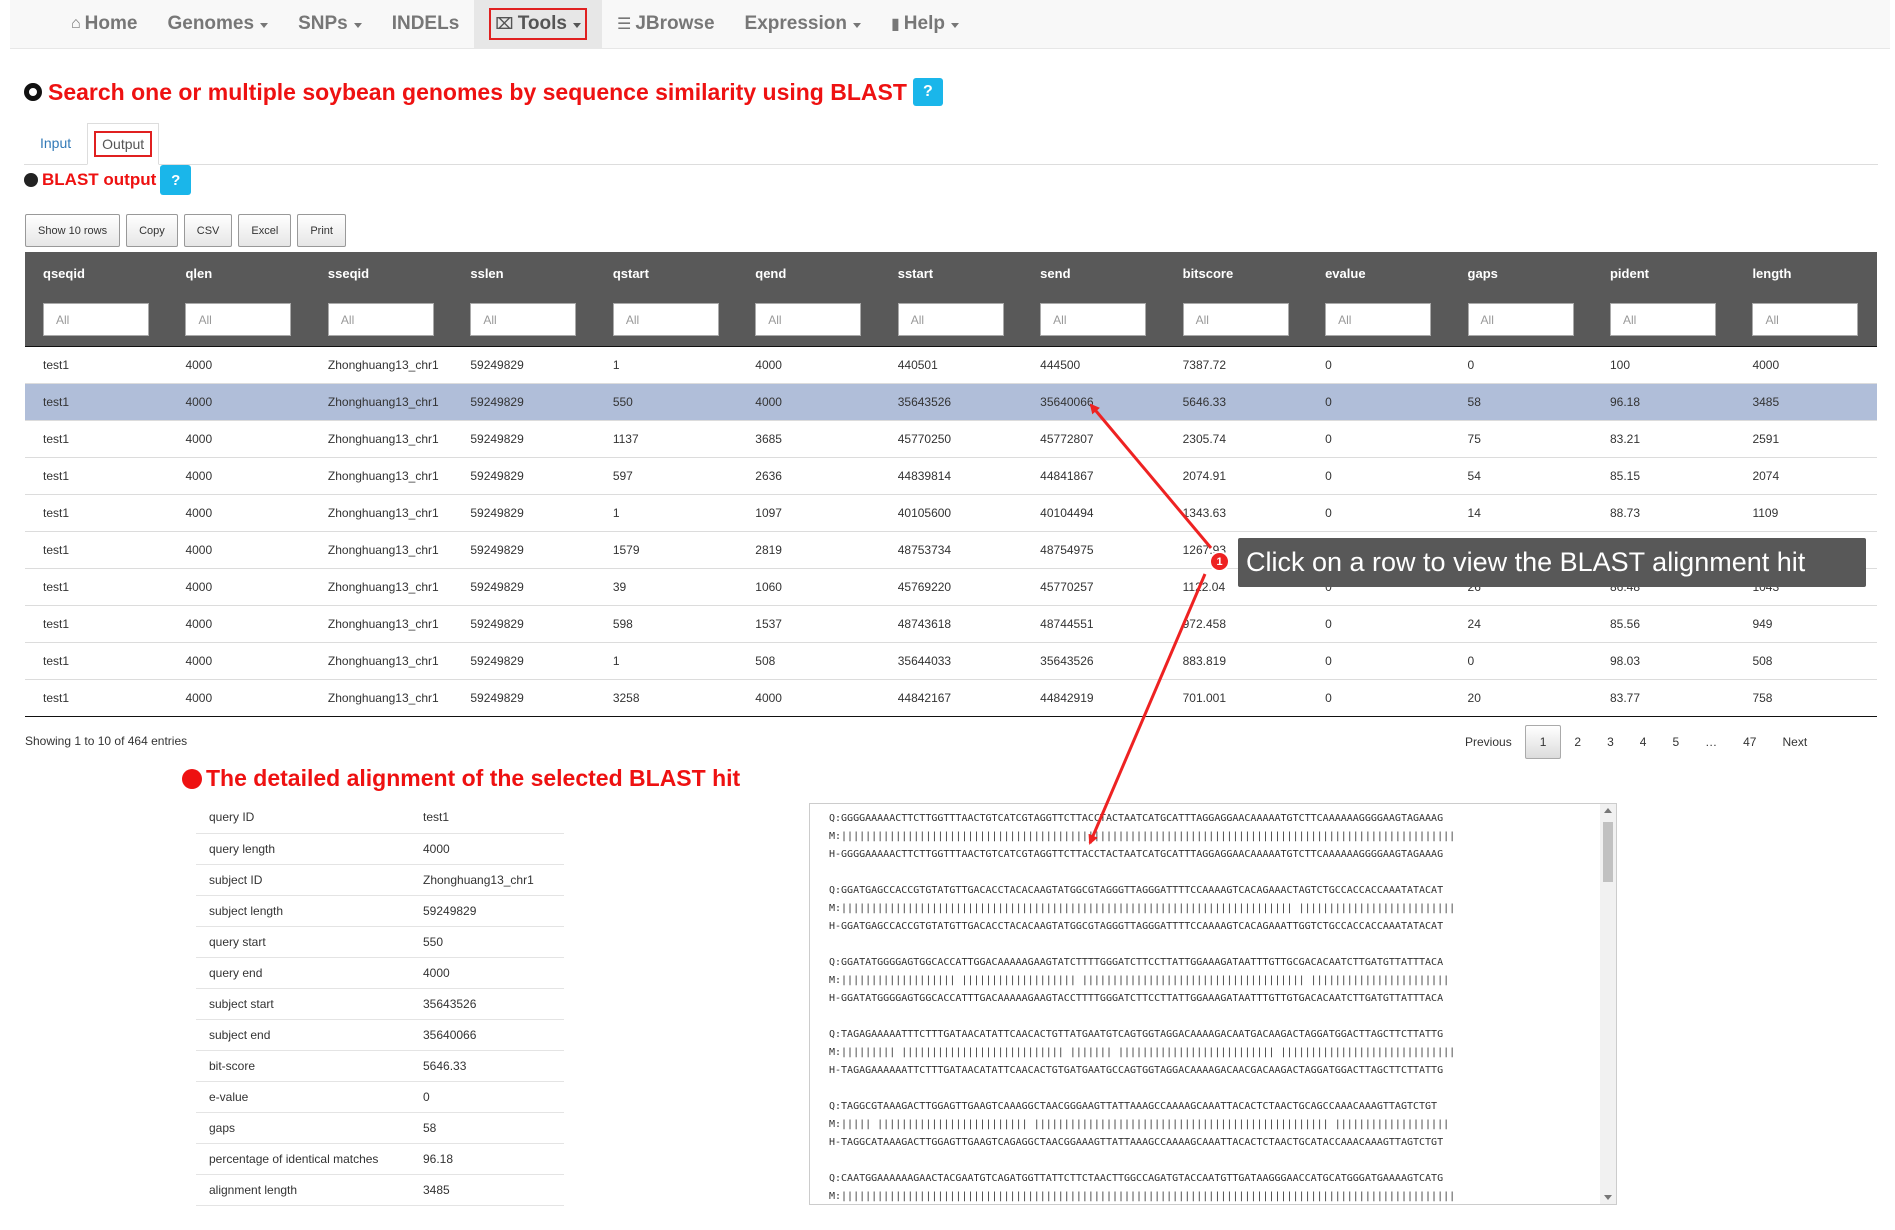 Image resolution: width=1895 pixels, height=1230 pixels. Describe the element at coordinates (330, 24) in the screenshot. I see `nav-snps: SNPs` at that location.